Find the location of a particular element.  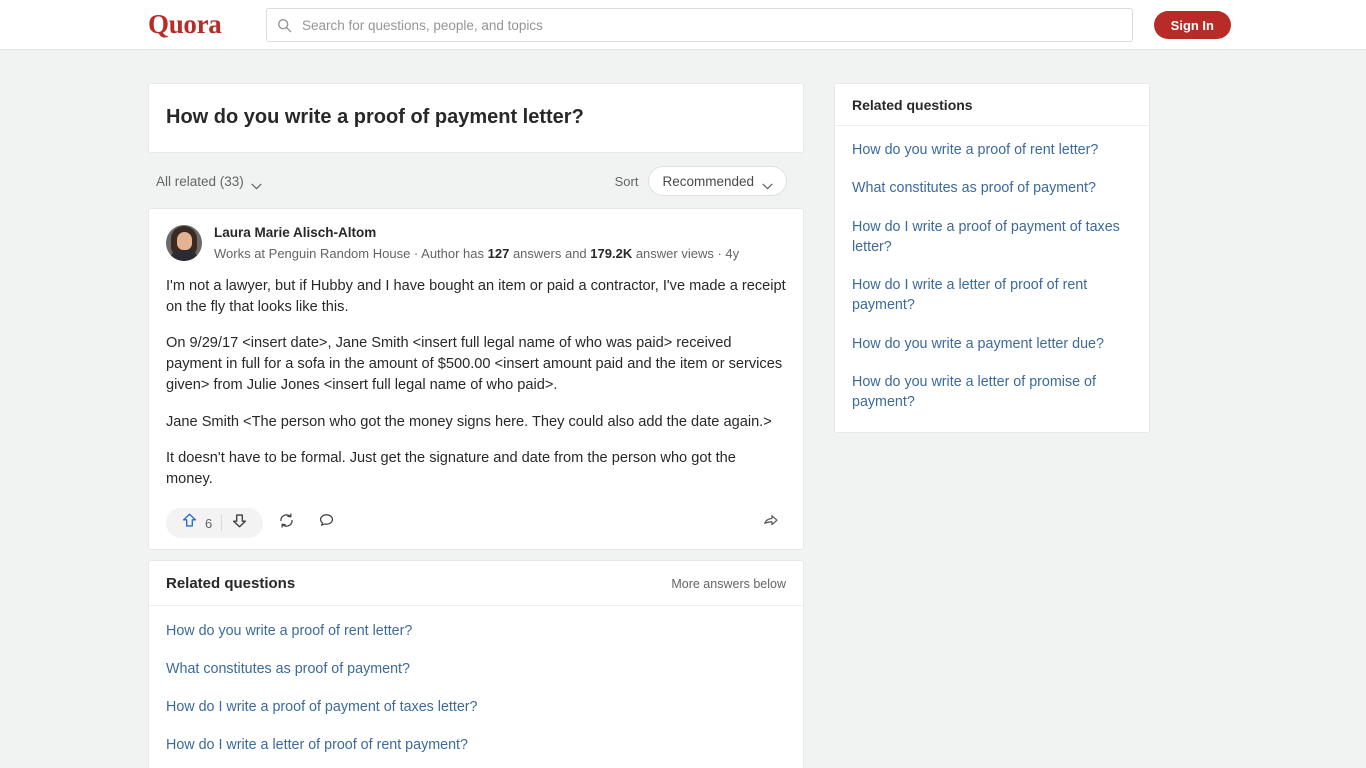

avatar-face is located at coordinates (184, 241).